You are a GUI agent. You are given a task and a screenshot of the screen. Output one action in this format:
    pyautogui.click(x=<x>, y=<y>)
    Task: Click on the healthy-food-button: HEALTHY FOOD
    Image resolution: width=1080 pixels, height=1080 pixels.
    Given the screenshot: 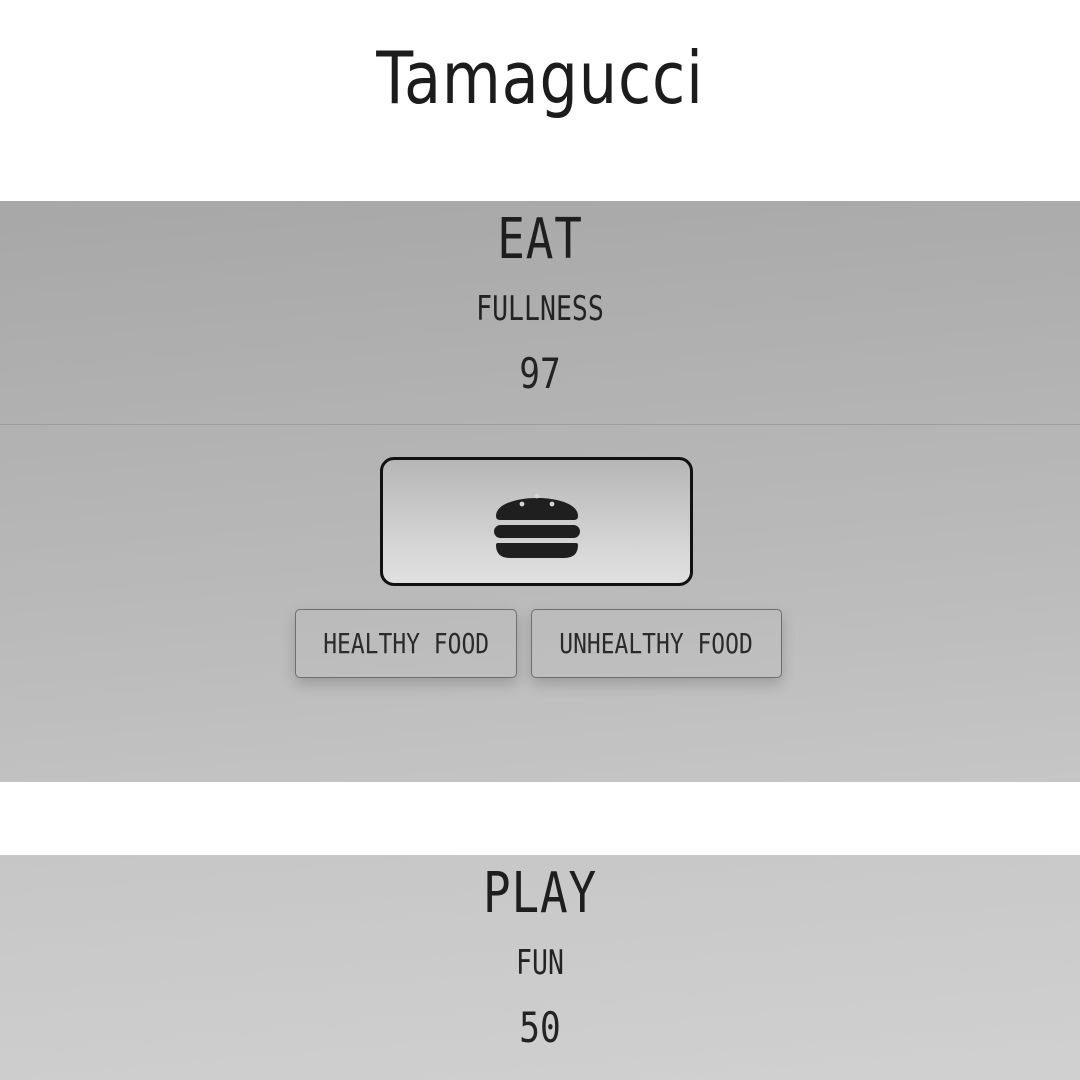 What is the action you would take?
    pyautogui.click(x=406, y=643)
    